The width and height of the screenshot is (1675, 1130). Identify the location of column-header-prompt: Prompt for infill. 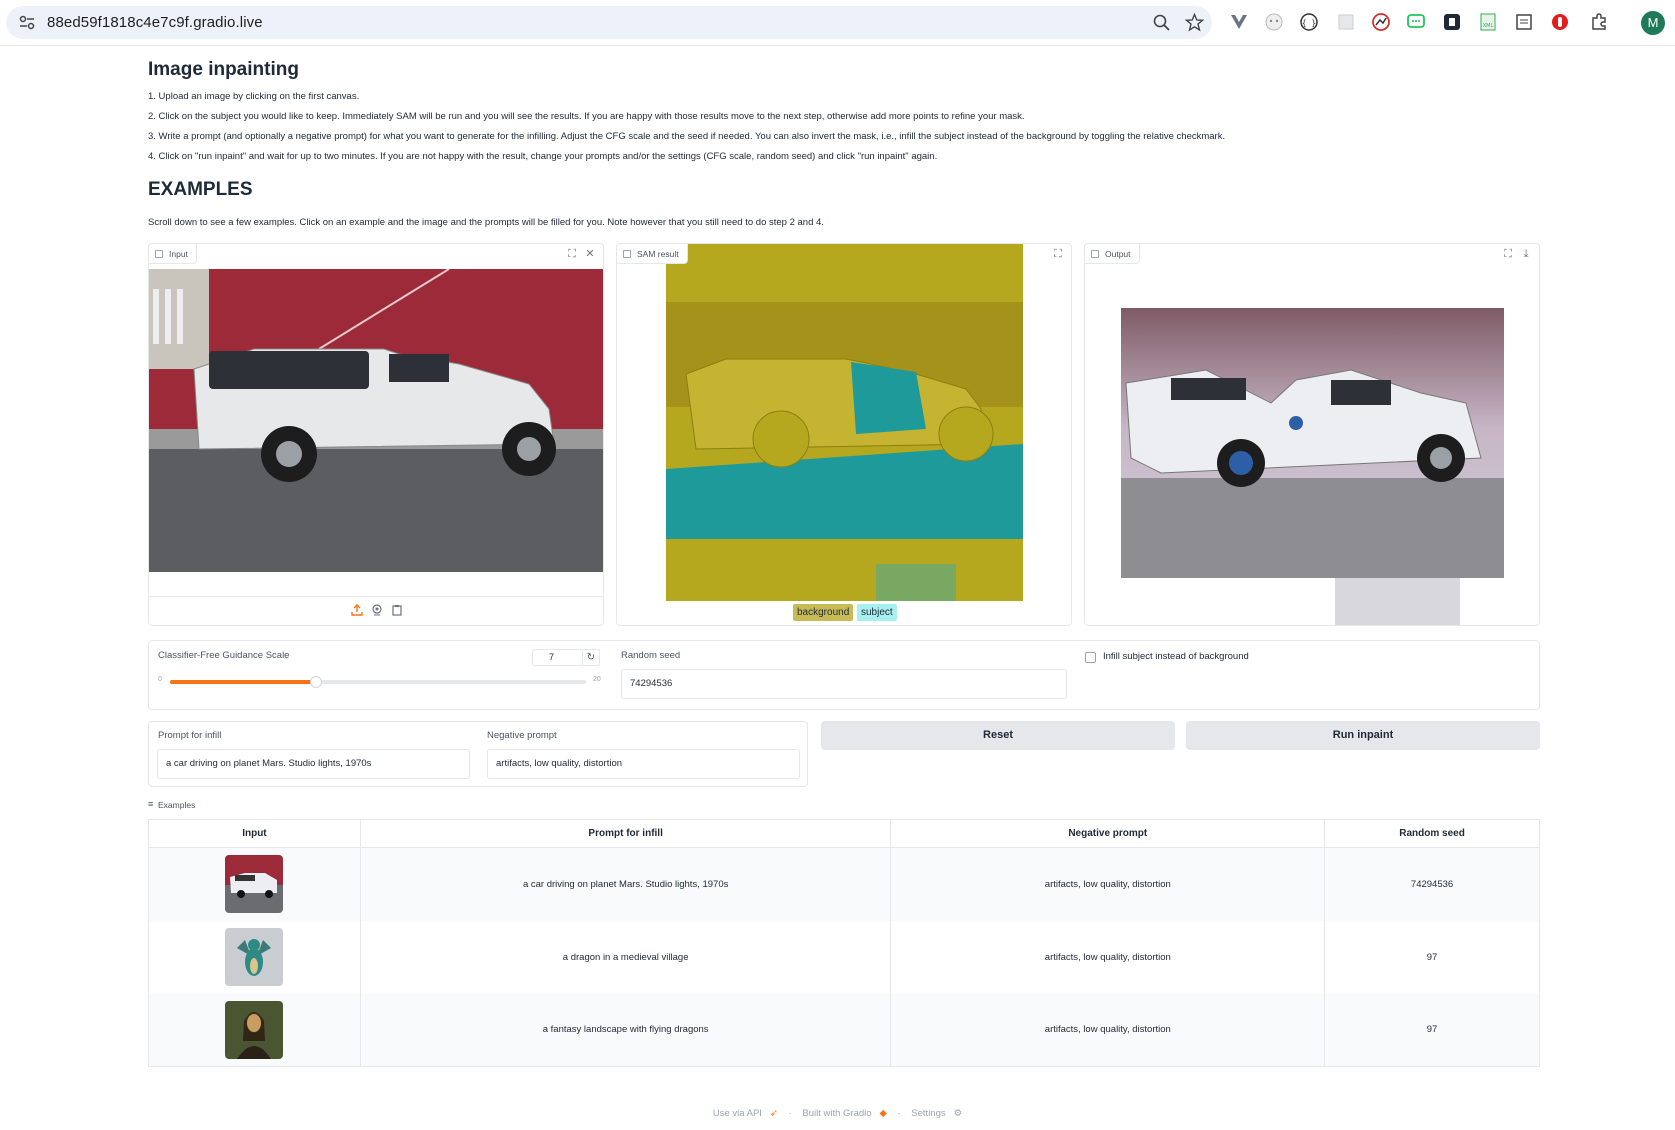
(626, 833).